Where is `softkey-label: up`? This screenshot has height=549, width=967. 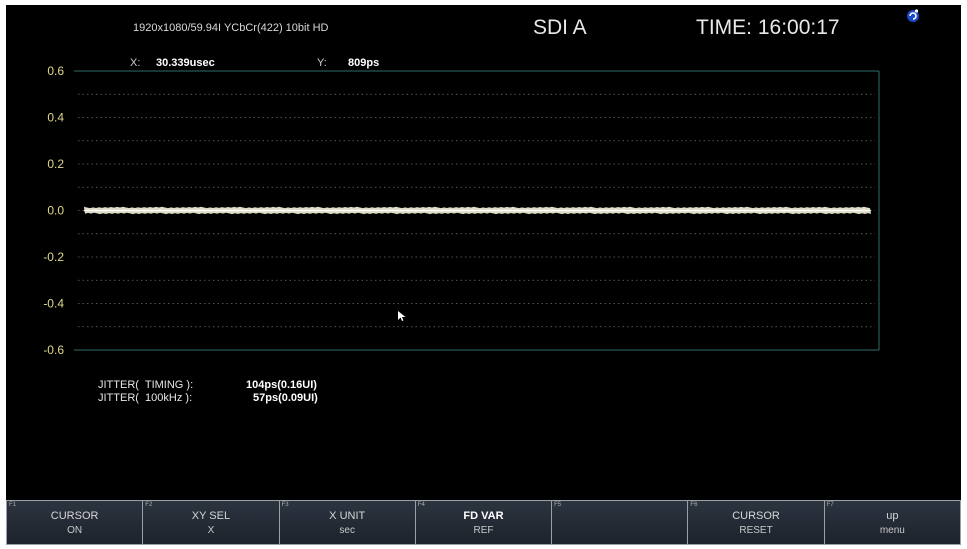
softkey-label: up is located at coordinates (892, 516).